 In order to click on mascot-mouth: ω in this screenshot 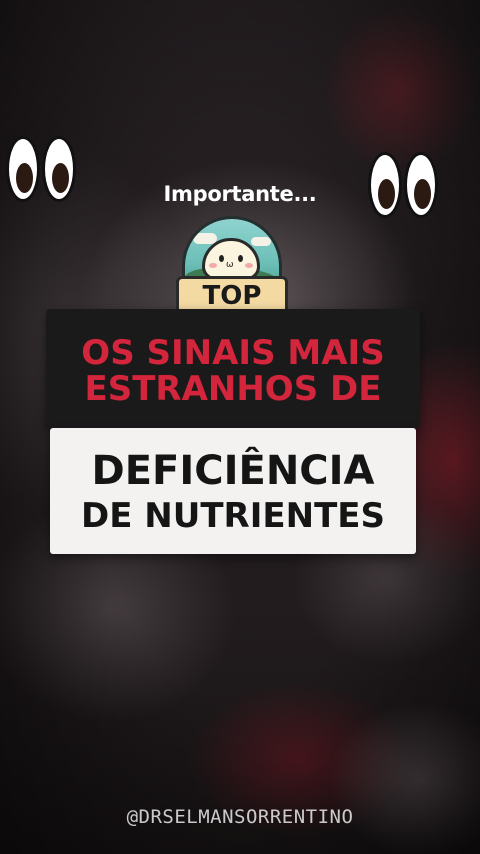, I will do `click(230, 265)`.